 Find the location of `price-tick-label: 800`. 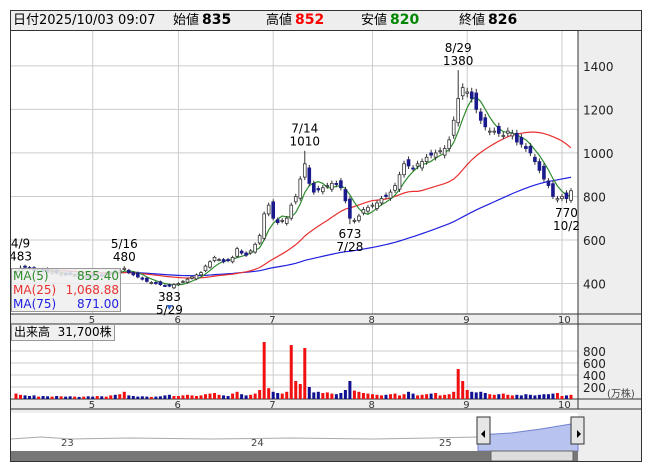

price-tick-label: 800 is located at coordinates (594, 197).